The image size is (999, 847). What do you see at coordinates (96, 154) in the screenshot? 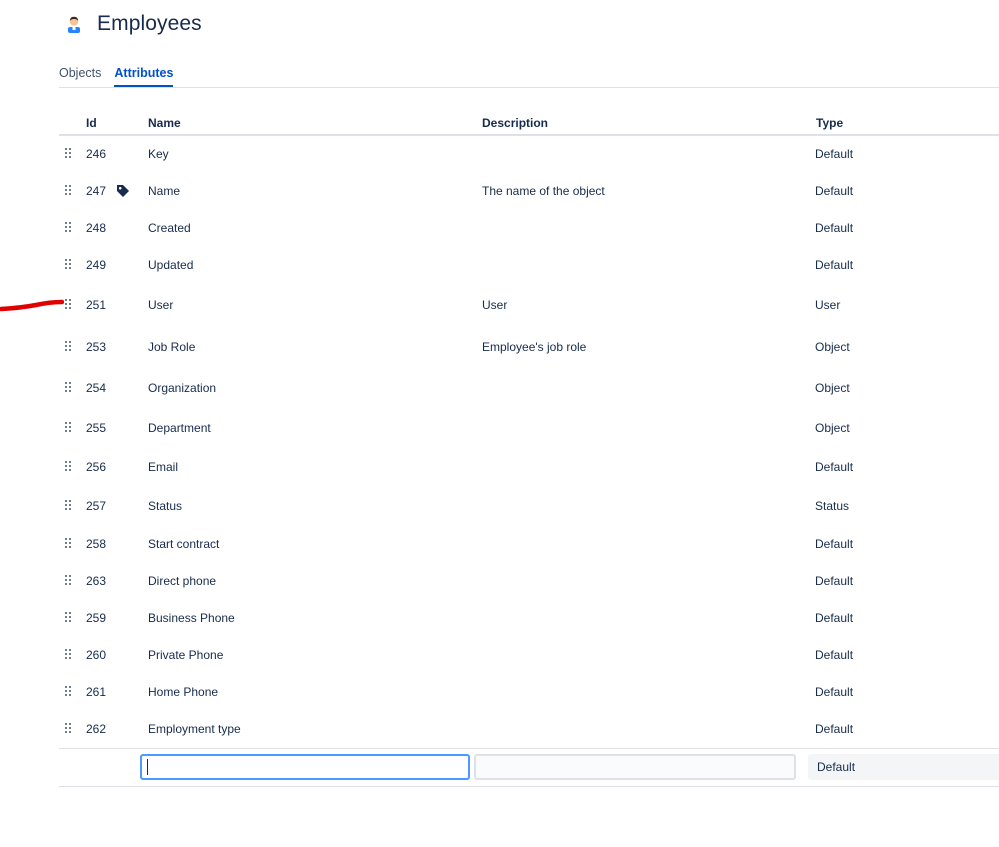
I see `attribute-id: 246` at bounding box center [96, 154].